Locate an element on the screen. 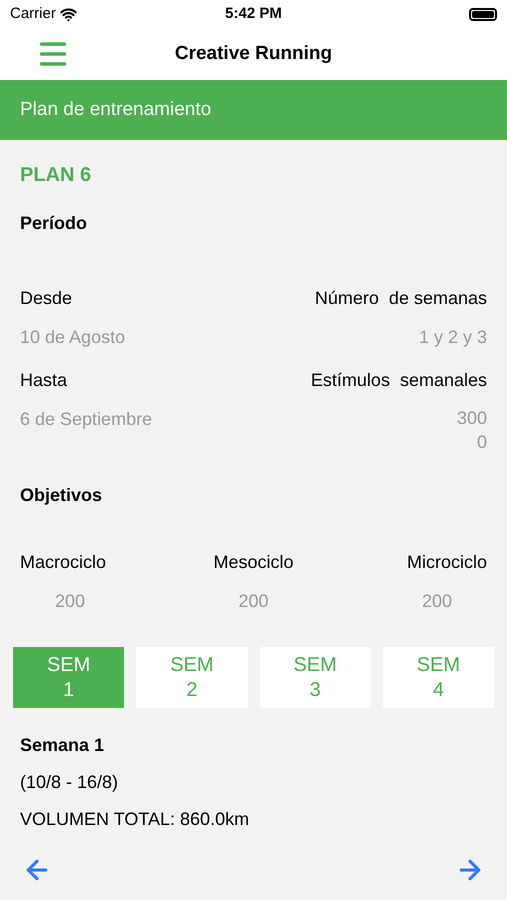 Image resolution: width=507 pixels, height=900 pixels. week-tab: SEM 3 is located at coordinates (315, 677).